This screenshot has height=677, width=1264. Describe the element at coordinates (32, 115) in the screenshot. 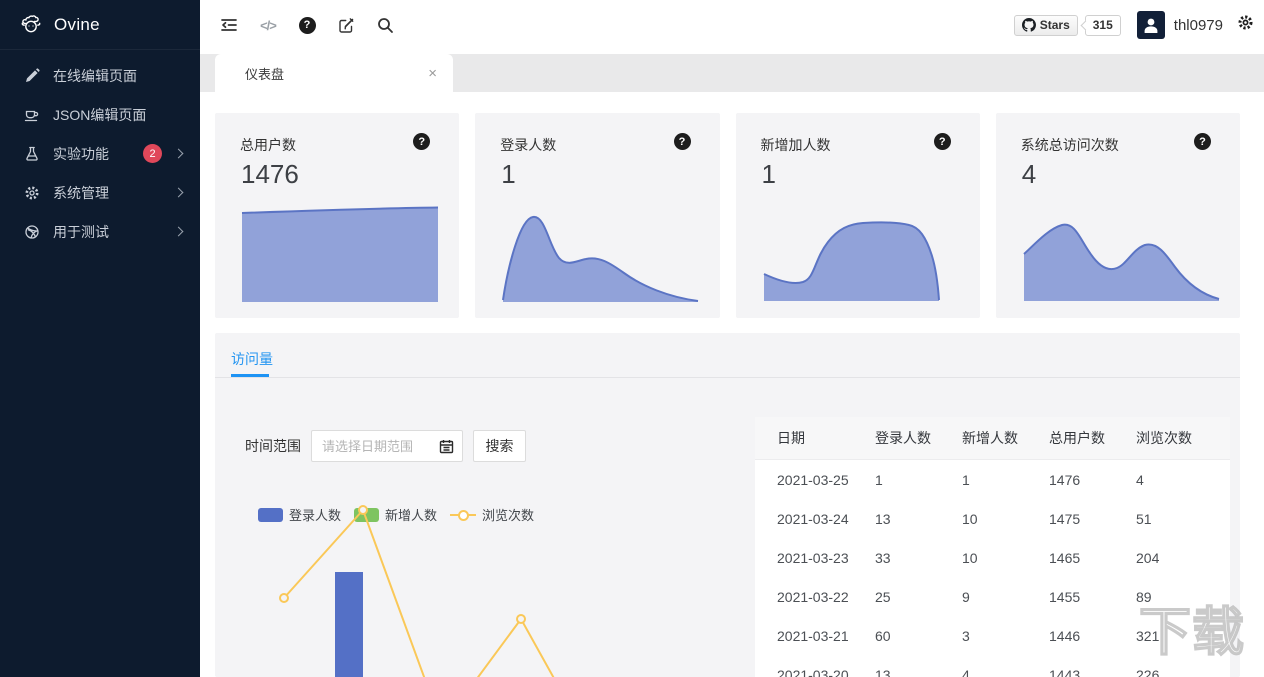

I see `cup-icon` at that location.